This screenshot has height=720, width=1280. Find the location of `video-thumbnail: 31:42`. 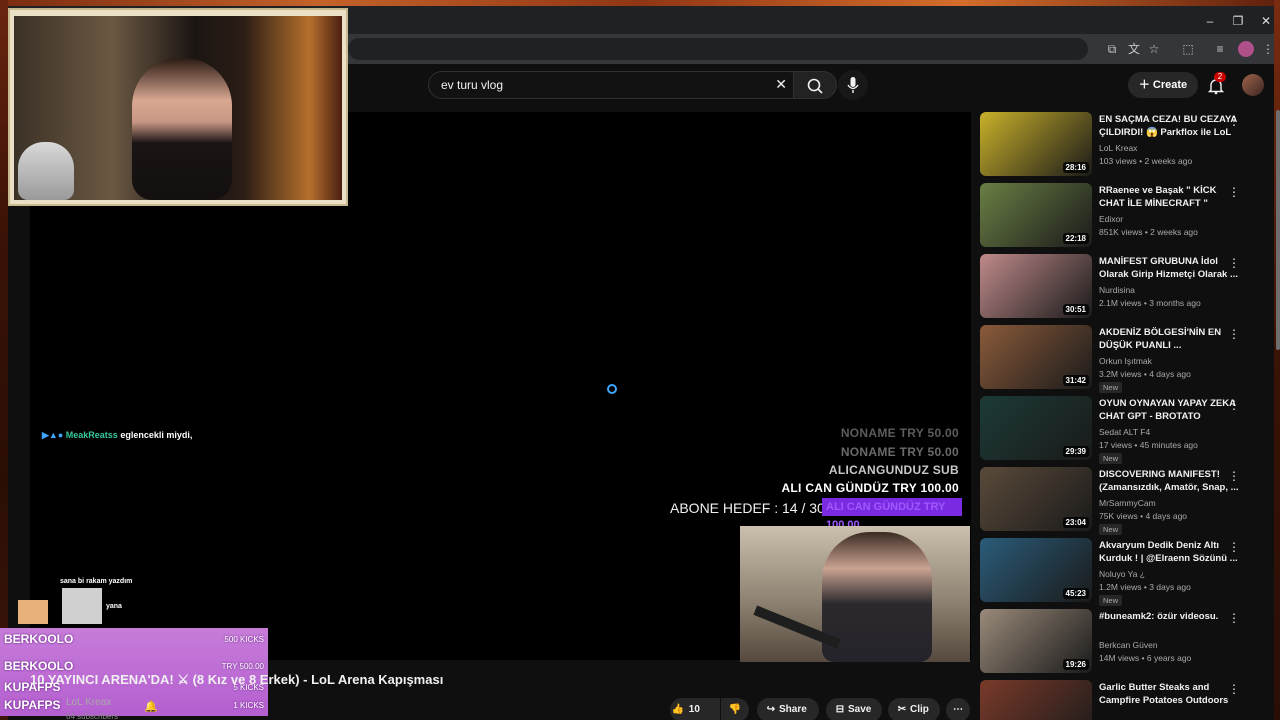

video-thumbnail: 31:42 is located at coordinates (1036, 357).